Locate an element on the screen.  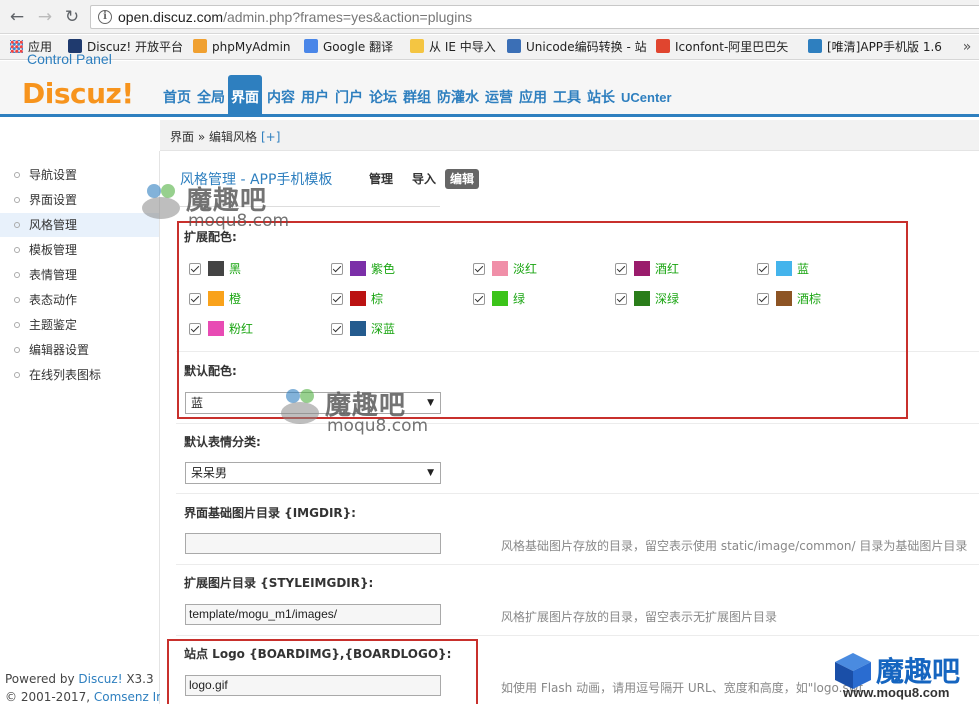
bookmark-label: Iconfont-阿里巴巴矢 is located at coordinates (732, 47).